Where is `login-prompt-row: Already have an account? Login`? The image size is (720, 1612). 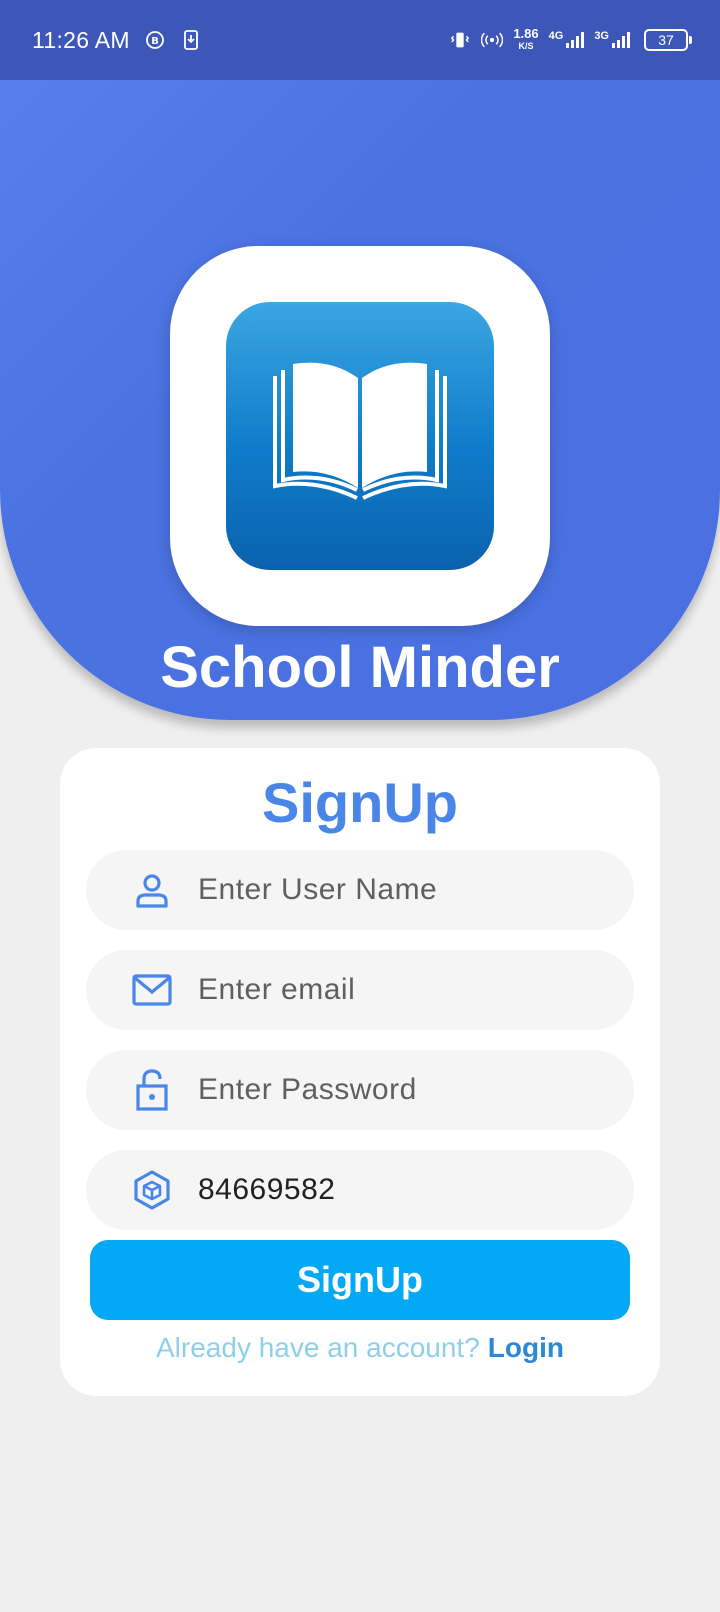 login-prompt-row: Already have an account? Login is located at coordinates (360, 1348).